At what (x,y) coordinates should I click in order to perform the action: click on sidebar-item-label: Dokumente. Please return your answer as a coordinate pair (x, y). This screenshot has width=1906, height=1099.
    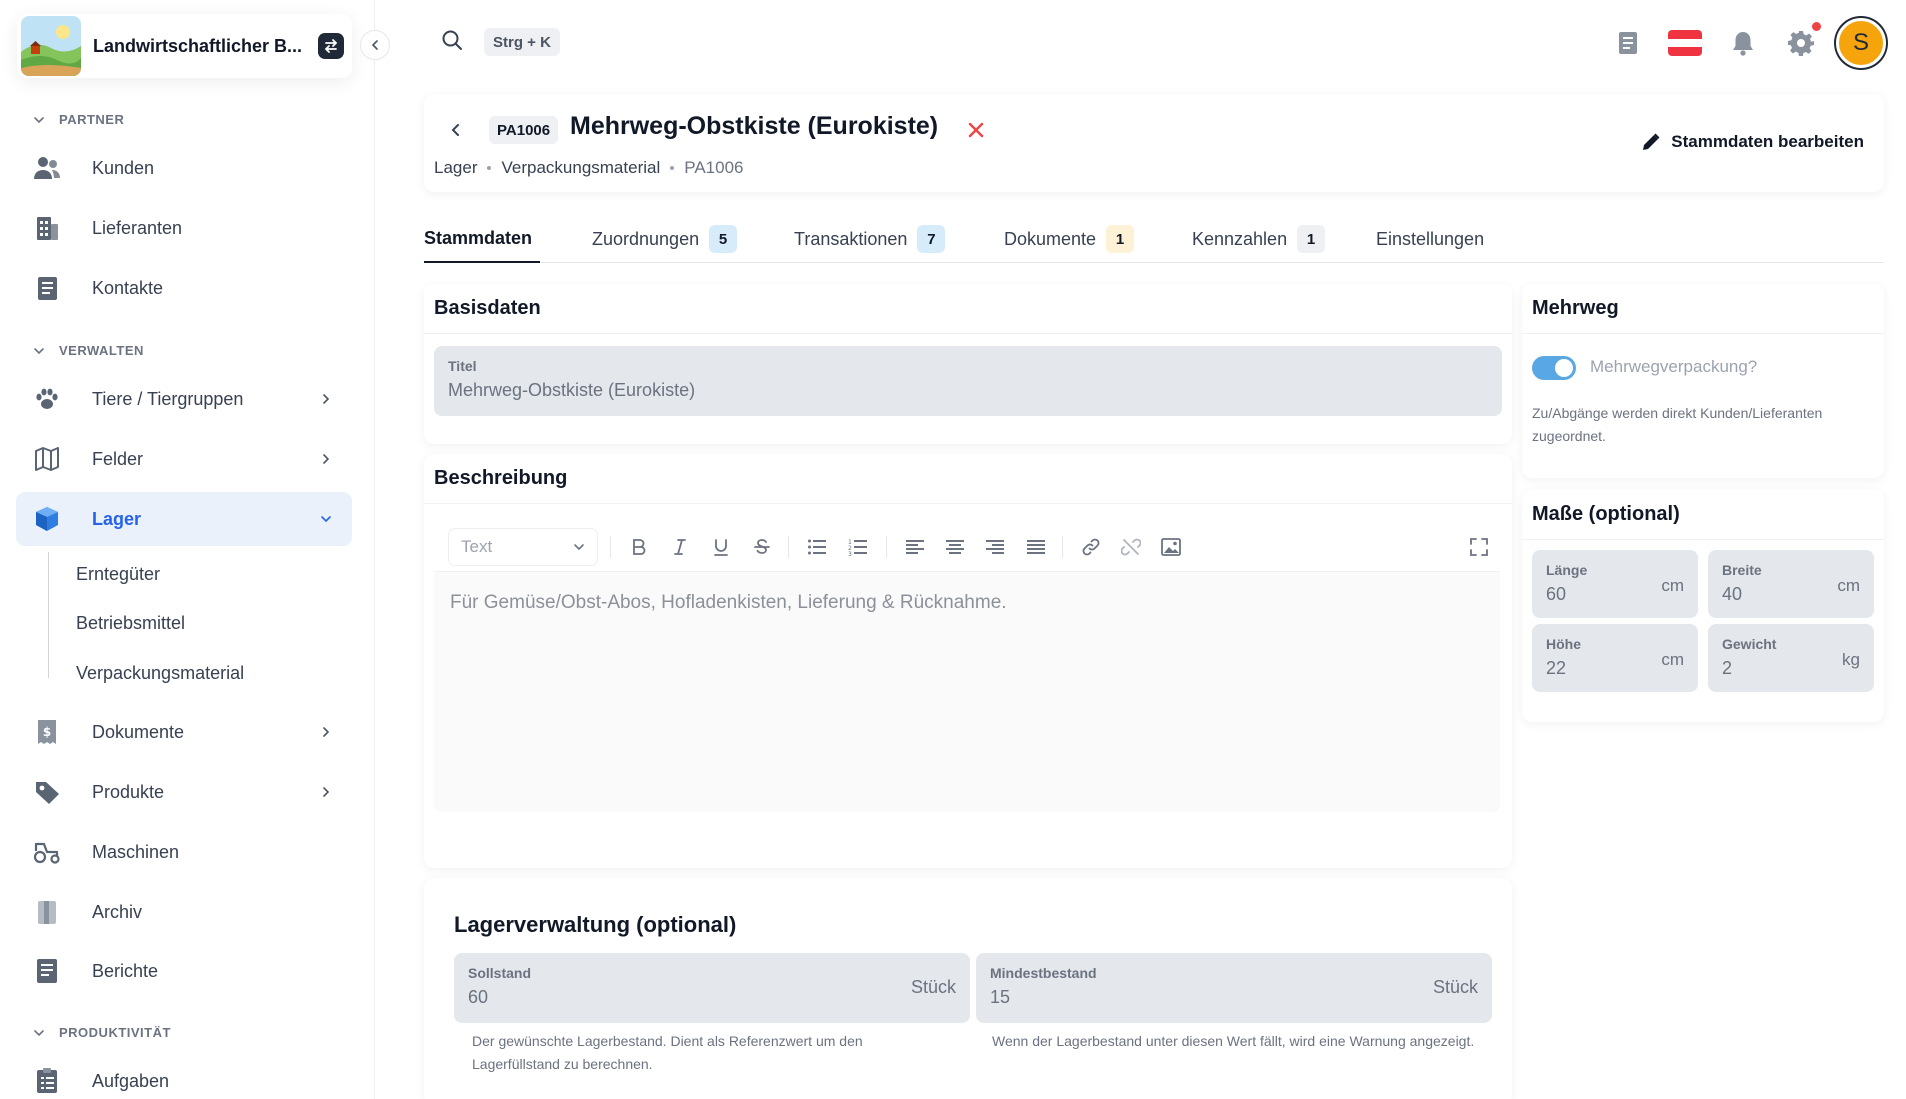
    Looking at the image, I should click on (138, 731).